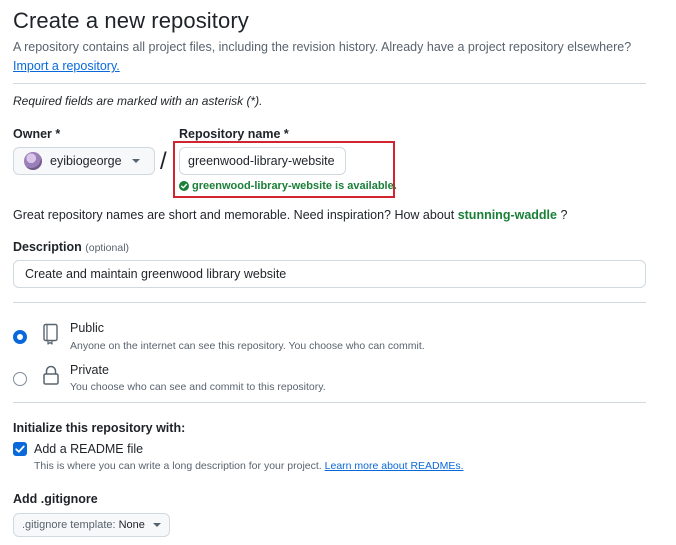 This screenshot has width=676, height=545. I want to click on owner-value: eyibiogeorge, so click(86, 161).